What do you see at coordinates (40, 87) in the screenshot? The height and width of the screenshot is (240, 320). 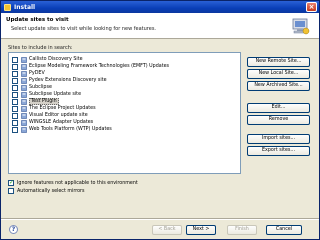 I see `site-label: Subclipse` at bounding box center [40, 87].